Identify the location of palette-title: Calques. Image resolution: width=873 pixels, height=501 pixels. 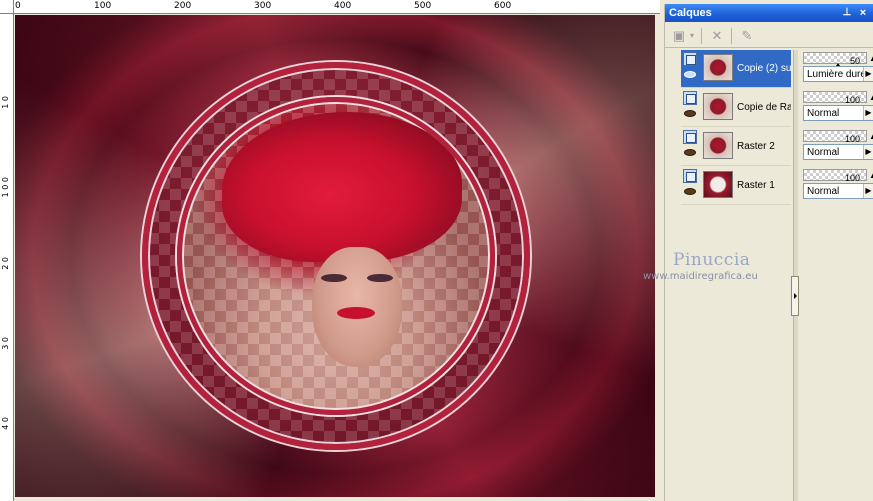
(690, 13).